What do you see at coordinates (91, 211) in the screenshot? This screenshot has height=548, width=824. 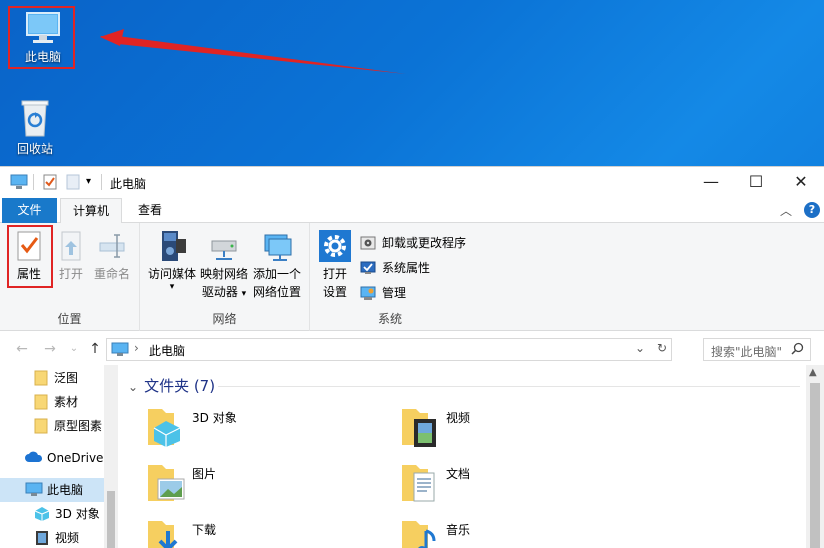 I see `tab-computer: 计算机` at bounding box center [91, 211].